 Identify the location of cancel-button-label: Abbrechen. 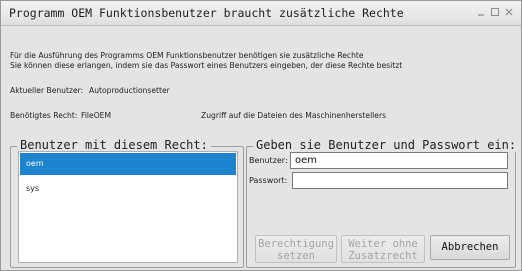
(470, 247).